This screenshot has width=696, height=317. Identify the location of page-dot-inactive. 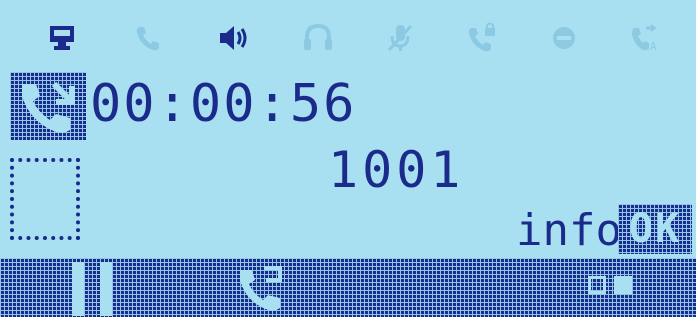
(597, 285).